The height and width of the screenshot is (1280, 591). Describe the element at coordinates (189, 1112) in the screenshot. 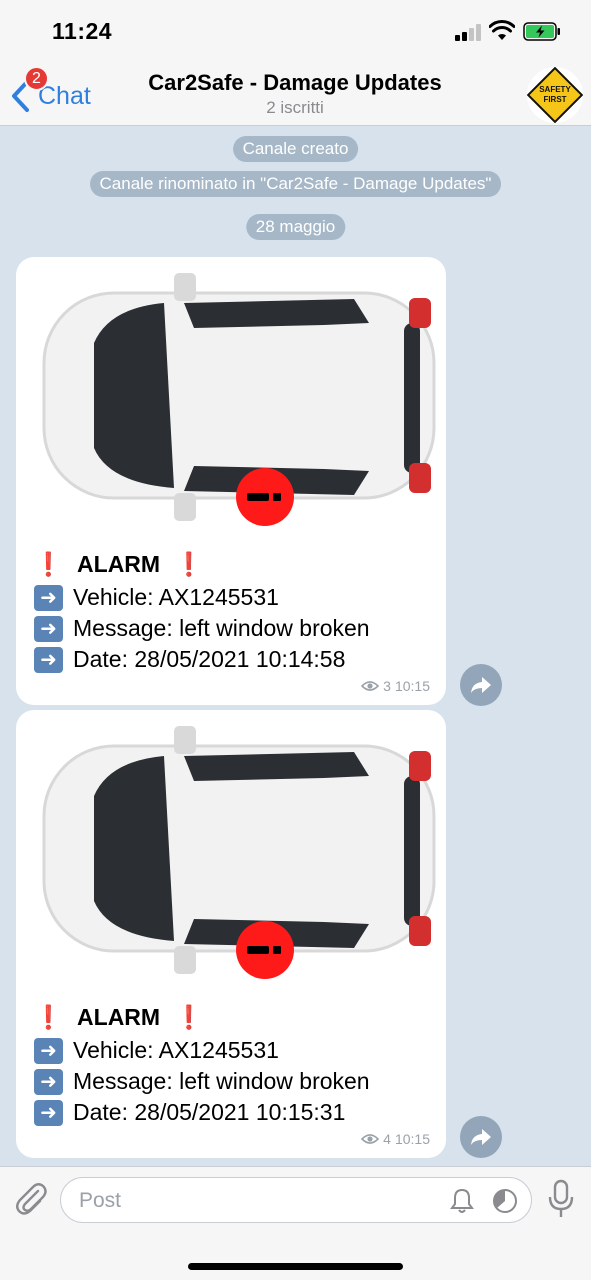

I see `date-line: ➜ Date: 28/05/2021 10:15:31` at that location.